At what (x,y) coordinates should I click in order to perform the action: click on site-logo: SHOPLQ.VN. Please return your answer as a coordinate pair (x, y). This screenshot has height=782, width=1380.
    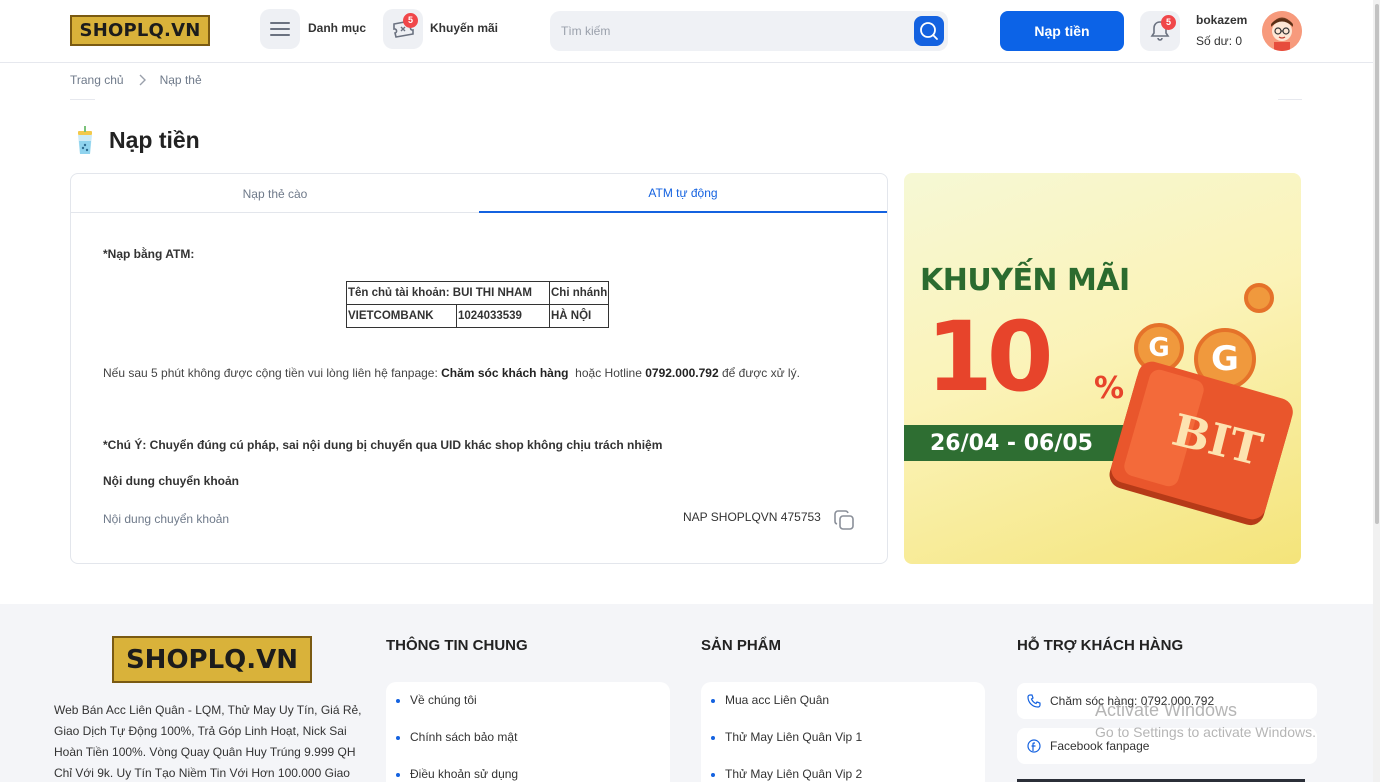
    Looking at the image, I should click on (140, 30).